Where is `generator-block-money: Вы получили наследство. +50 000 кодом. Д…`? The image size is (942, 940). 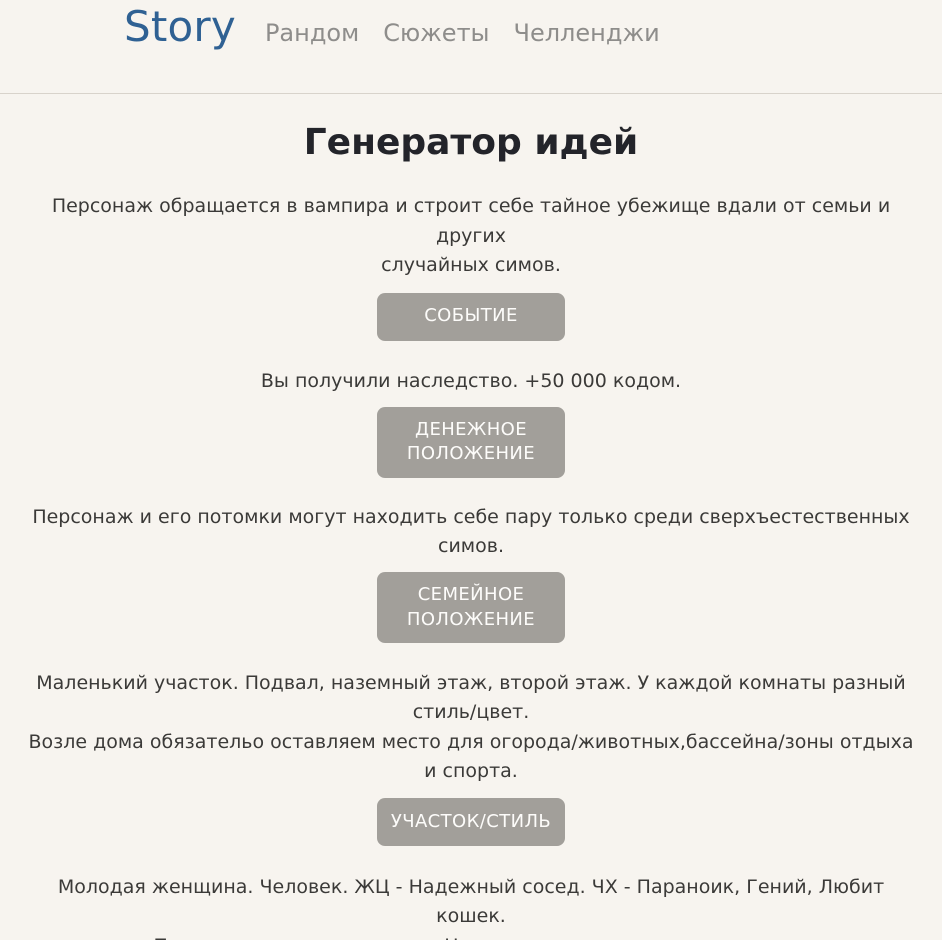
generator-block-money: Вы получили наследство. +50 000 кодом. Д… is located at coordinates (471, 422).